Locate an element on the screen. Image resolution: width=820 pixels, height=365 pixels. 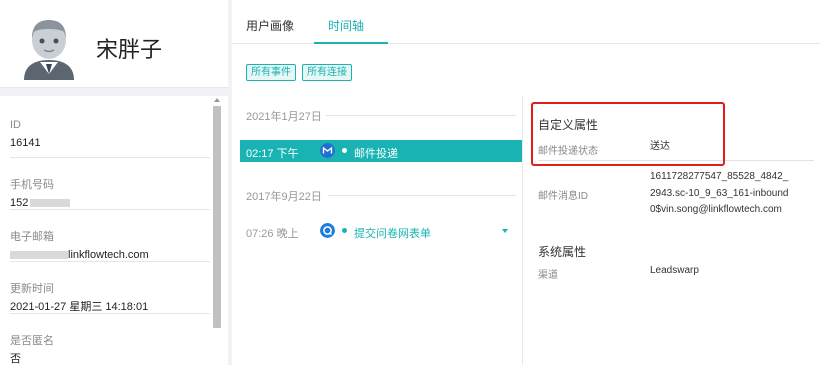
tab-bar: 用户画像 时间轴 is located at coordinates (526, 22).